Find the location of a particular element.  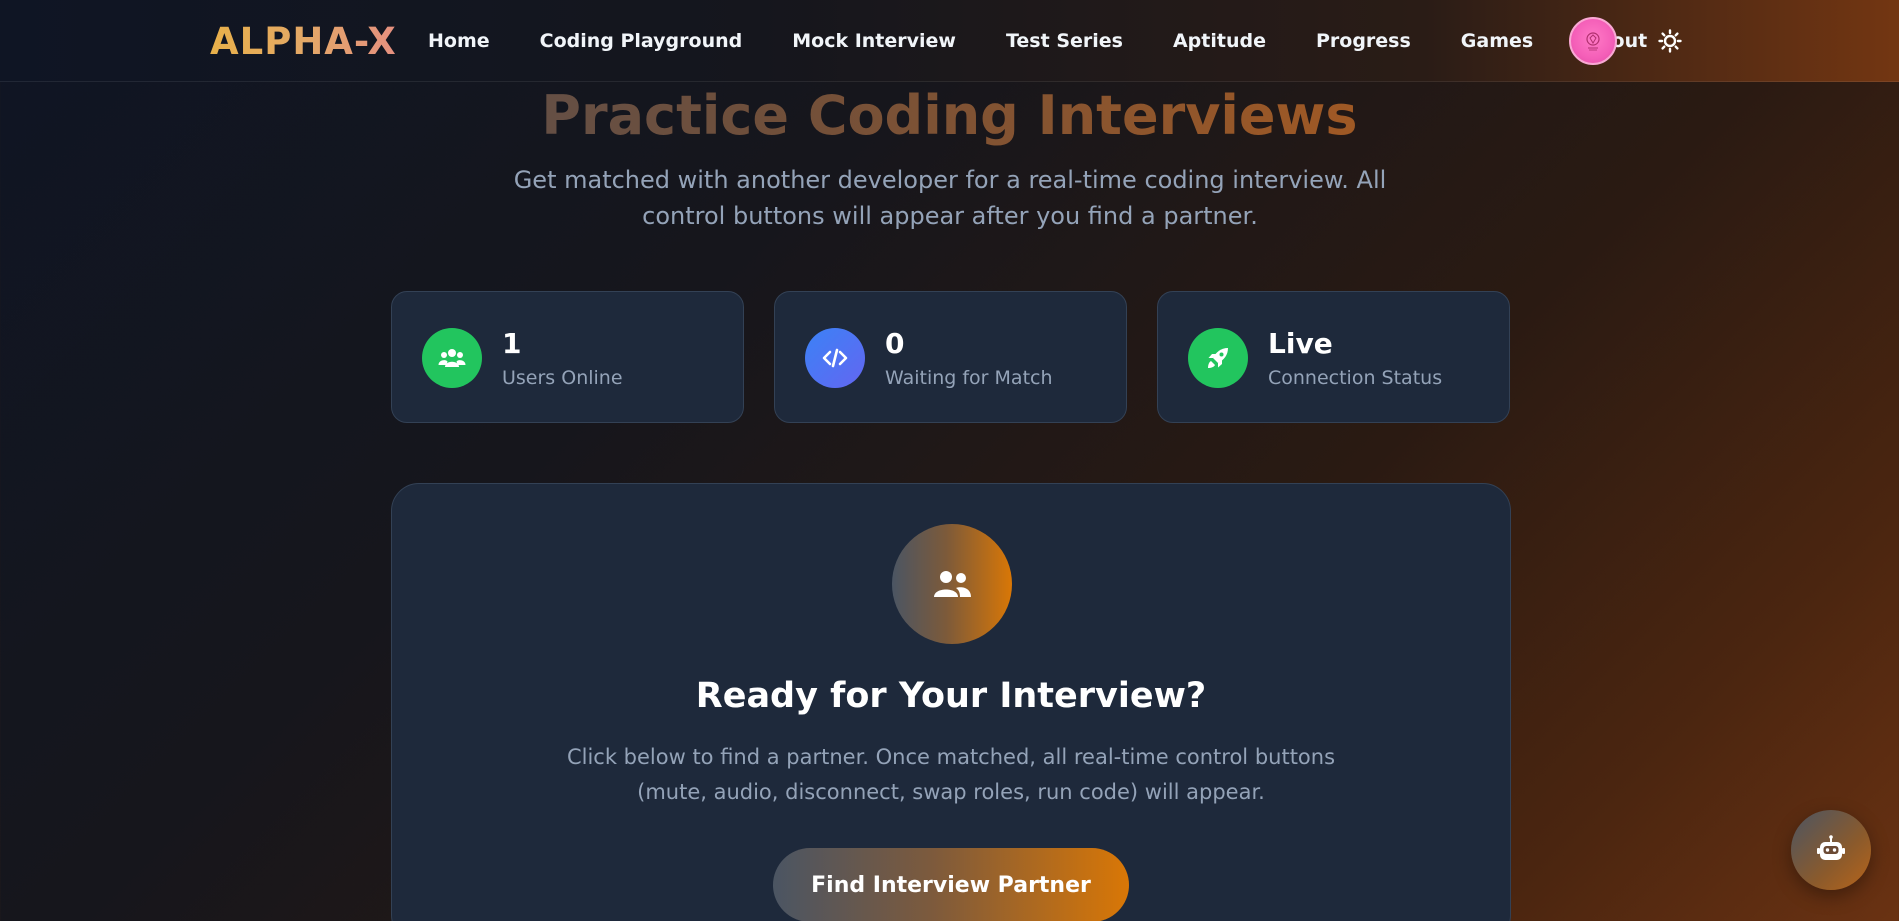

panel-title: Ready for Your Interview? is located at coordinates (951, 696).